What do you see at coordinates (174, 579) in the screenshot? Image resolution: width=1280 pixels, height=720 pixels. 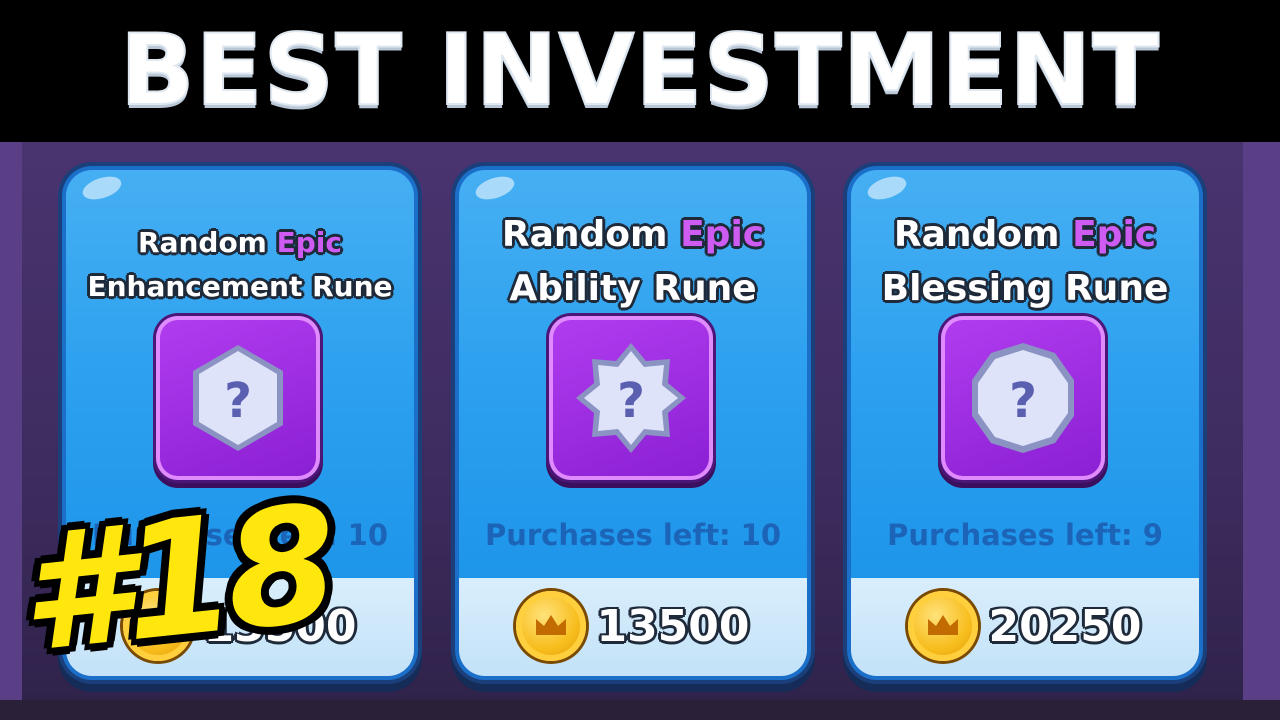 I see `rank-badge: #18` at bounding box center [174, 579].